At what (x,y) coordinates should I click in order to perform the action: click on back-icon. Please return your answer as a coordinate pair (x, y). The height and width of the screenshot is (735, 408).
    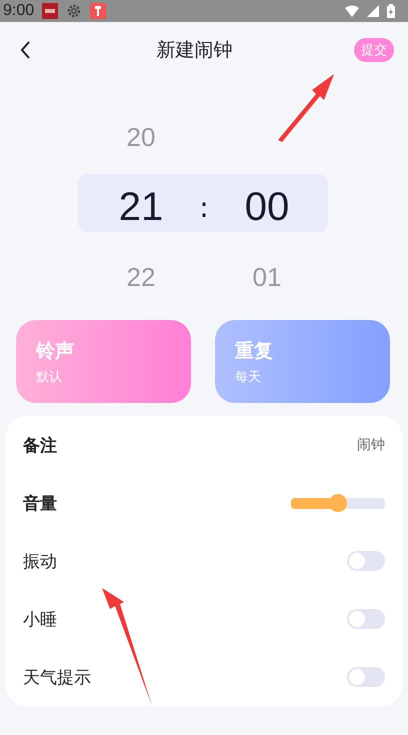
    Looking at the image, I should click on (25, 50).